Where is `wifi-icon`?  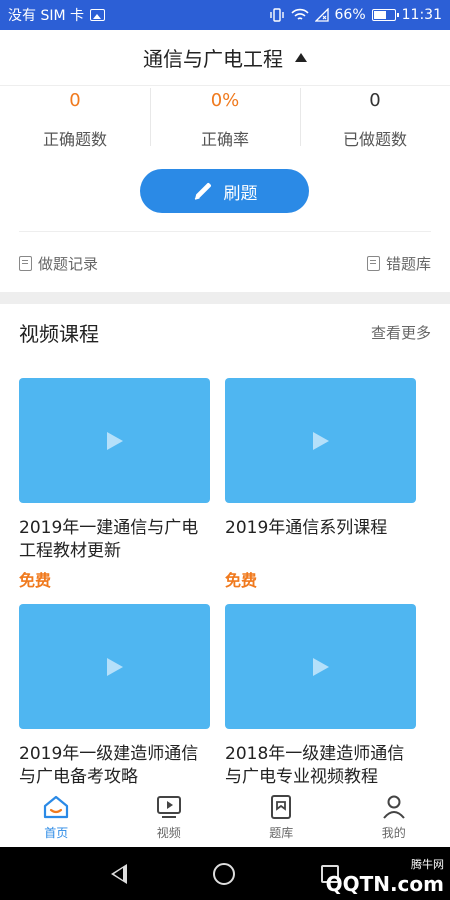
wifi-icon is located at coordinates (299, 14).